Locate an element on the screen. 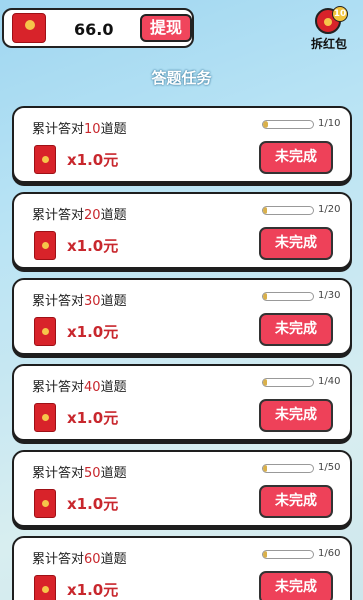 The height and width of the screenshot is (600, 363). task-card: 累计答对50道题 x1.0元 1/50 未完成 is located at coordinates (182, 488).